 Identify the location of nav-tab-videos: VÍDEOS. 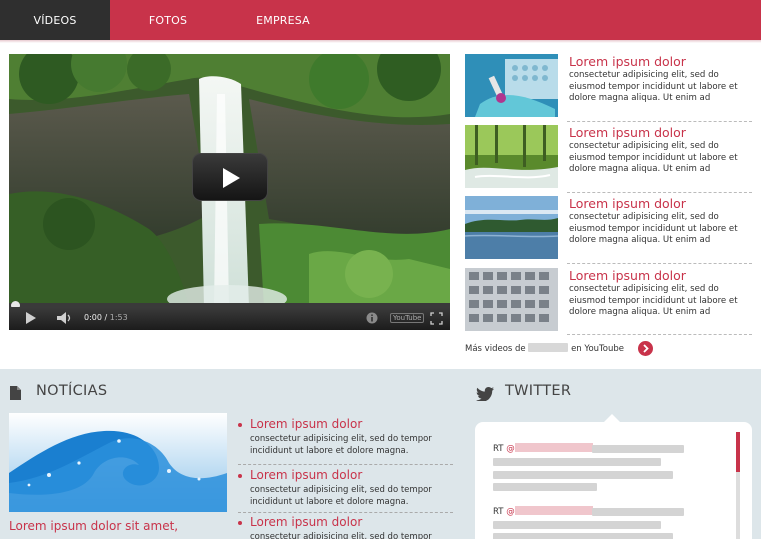
(55, 20).